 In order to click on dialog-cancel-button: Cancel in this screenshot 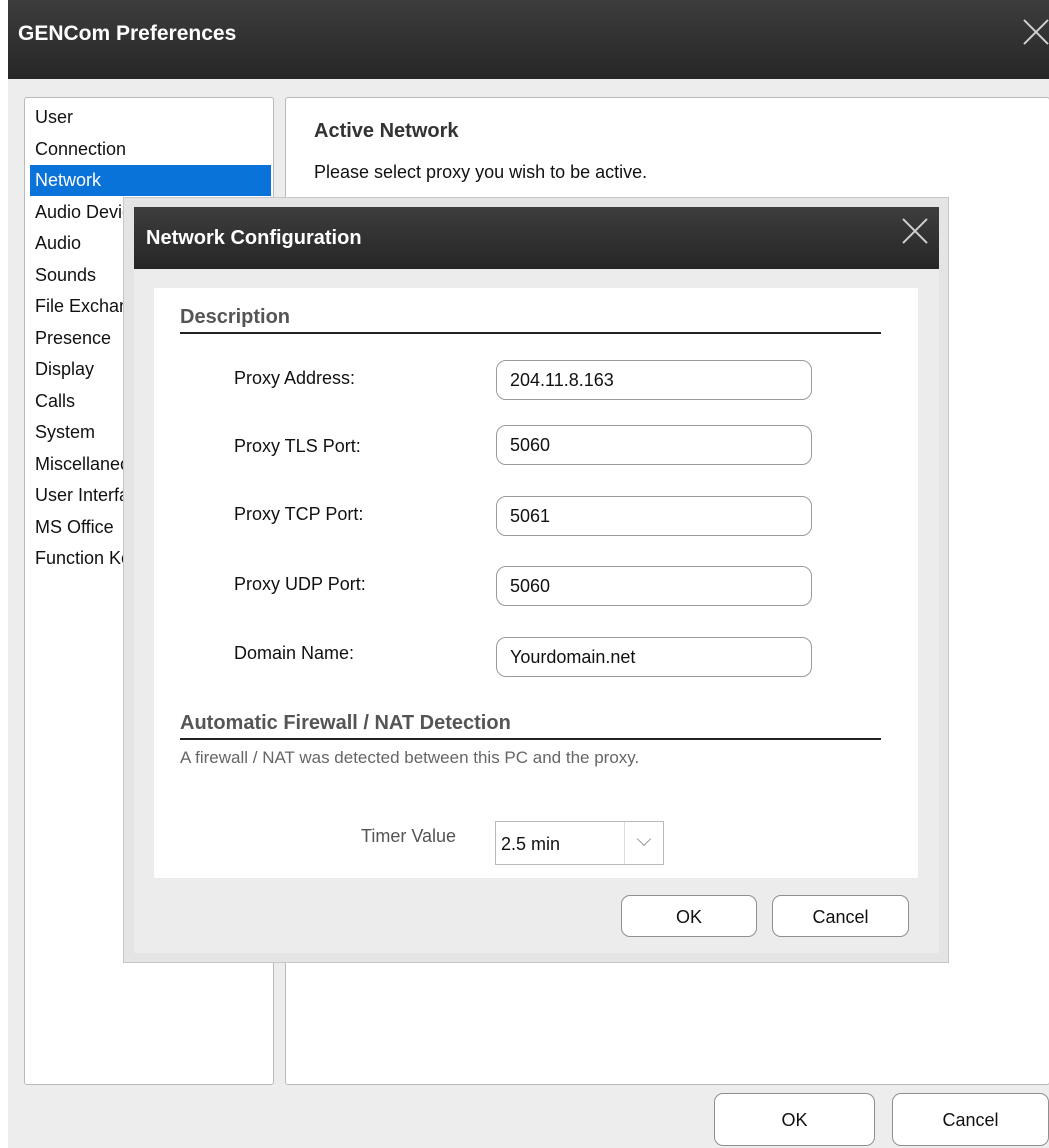, I will do `click(840, 916)`.